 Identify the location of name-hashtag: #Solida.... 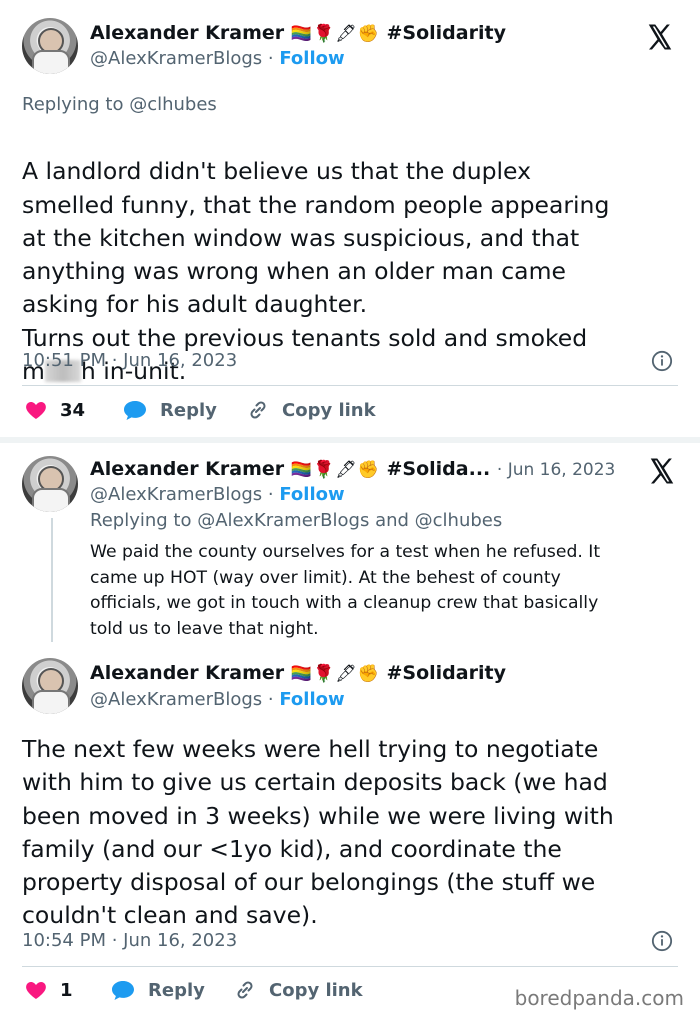
(438, 469).